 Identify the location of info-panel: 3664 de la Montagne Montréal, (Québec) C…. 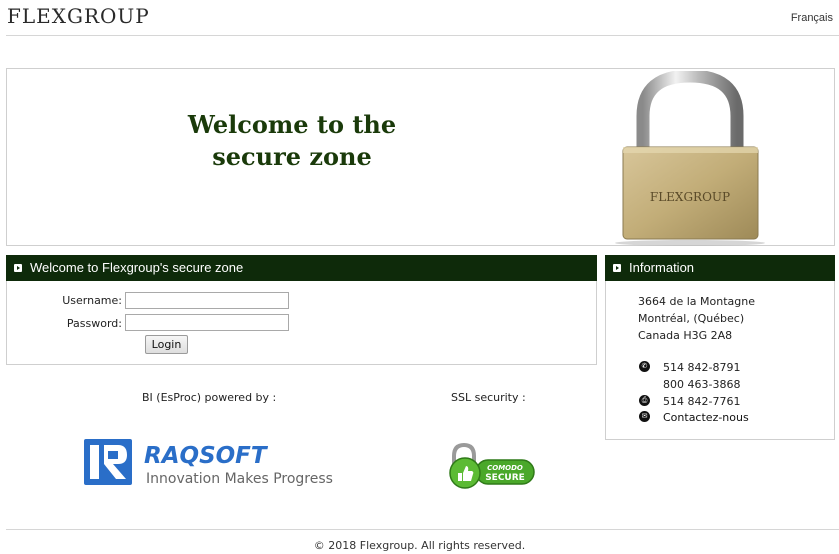
(720, 360).